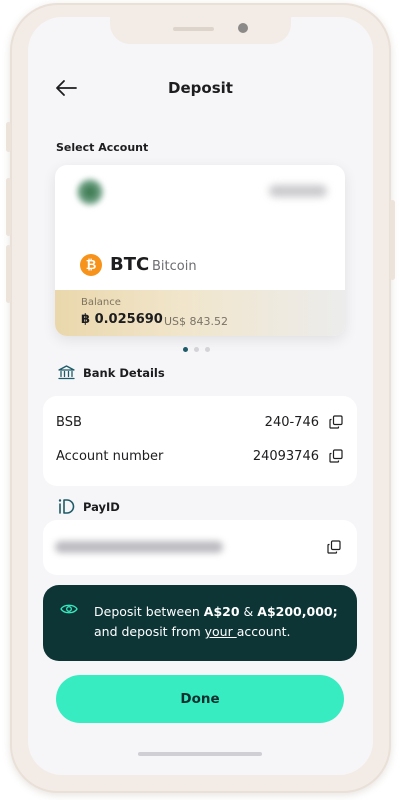 This screenshot has width=401, height=800. What do you see at coordinates (101, 506) in the screenshot?
I see `payid-label: PayID` at bounding box center [101, 506].